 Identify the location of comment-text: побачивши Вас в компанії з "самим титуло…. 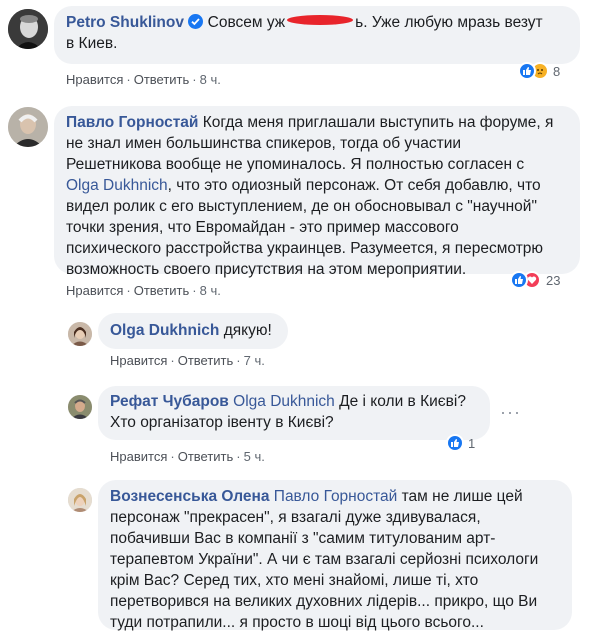
(303, 538).